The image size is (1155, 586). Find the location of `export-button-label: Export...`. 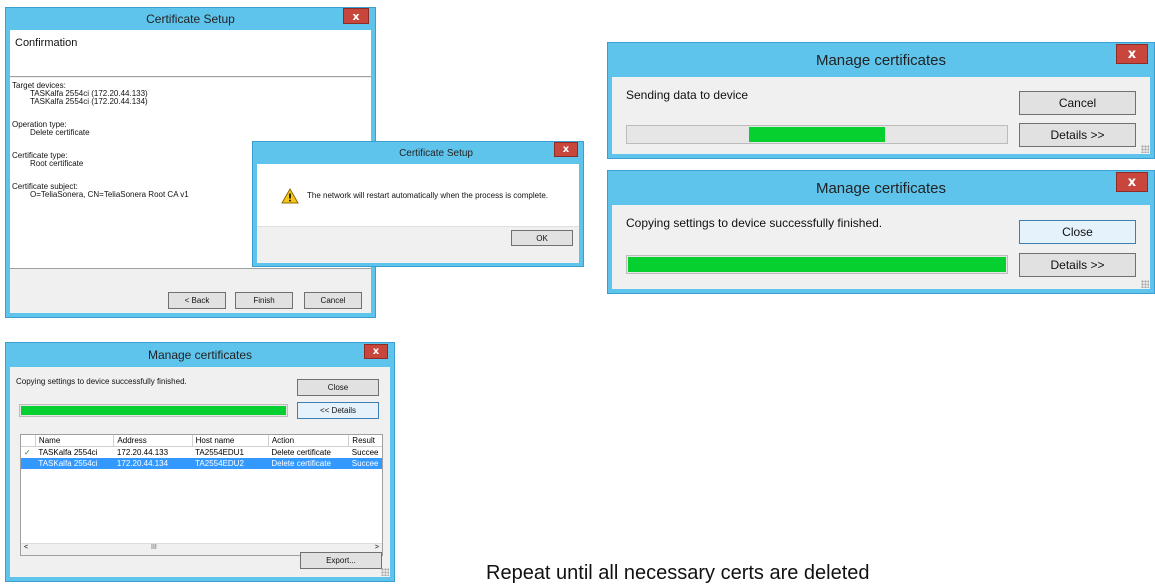

export-button-label: Export... is located at coordinates (341, 560).